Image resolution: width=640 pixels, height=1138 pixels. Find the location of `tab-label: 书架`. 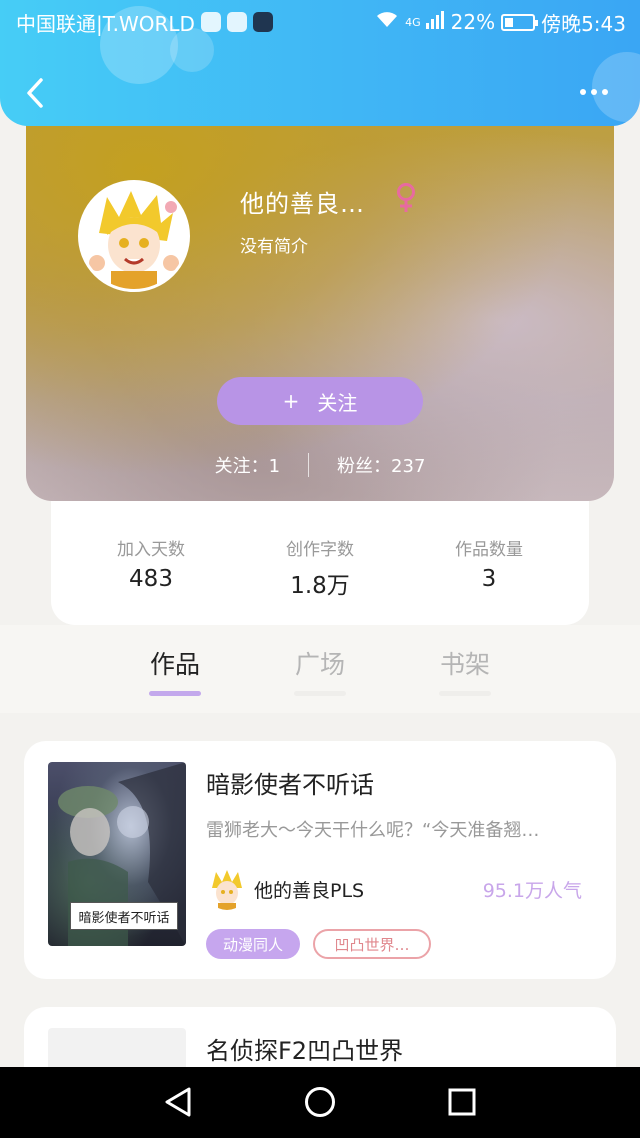

tab-label: 书架 is located at coordinates (464, 664).